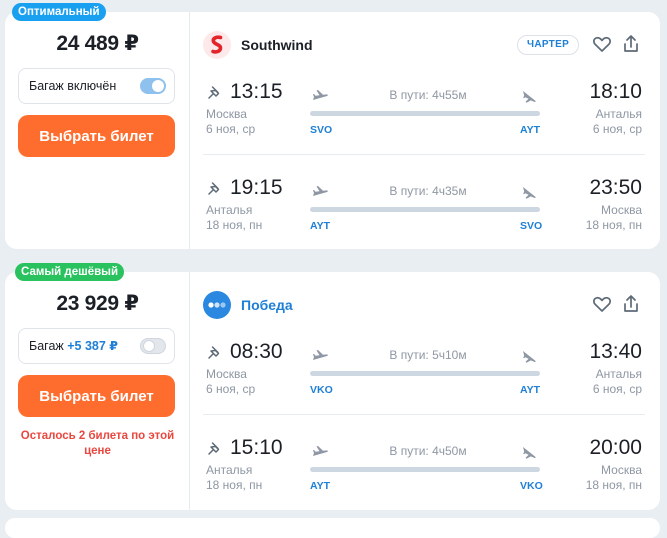  What do you see at coordinates (256, 187) in the screenshot?
I see `departure-time: 19:15` at bounding box center [256, 187].